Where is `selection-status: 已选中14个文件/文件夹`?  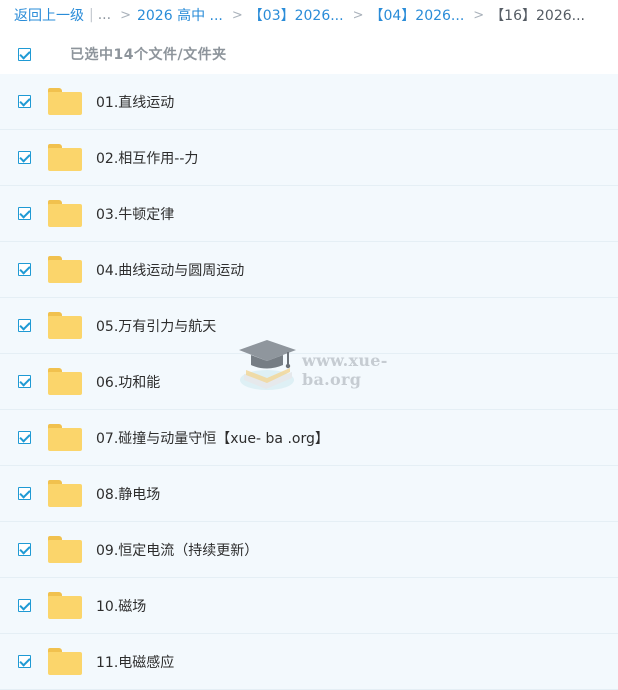 selection-status: 已选中14个文件/文件夹 is located at coordinates (148, 55).